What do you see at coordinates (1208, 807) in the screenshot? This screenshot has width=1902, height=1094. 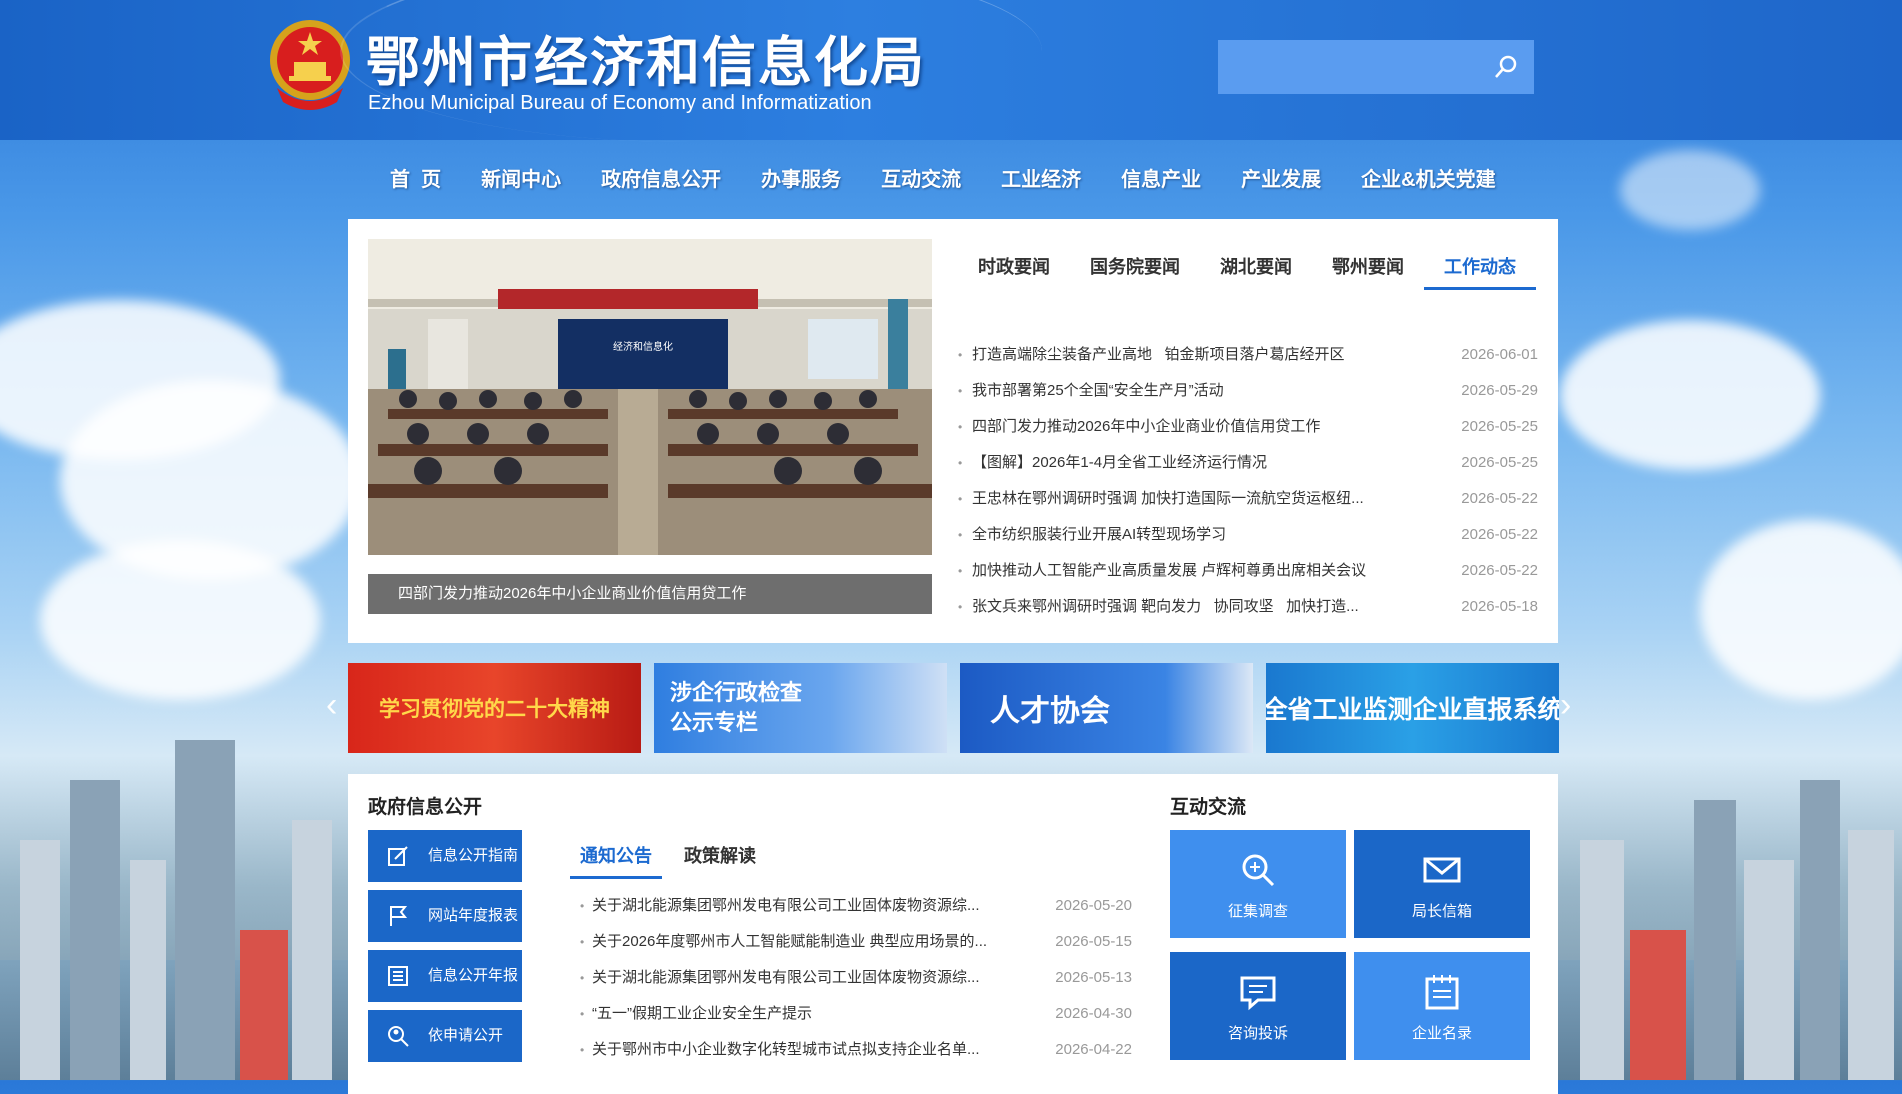 I see `section-title-interaction: 互动交流` at bounding box center [1208, 807].